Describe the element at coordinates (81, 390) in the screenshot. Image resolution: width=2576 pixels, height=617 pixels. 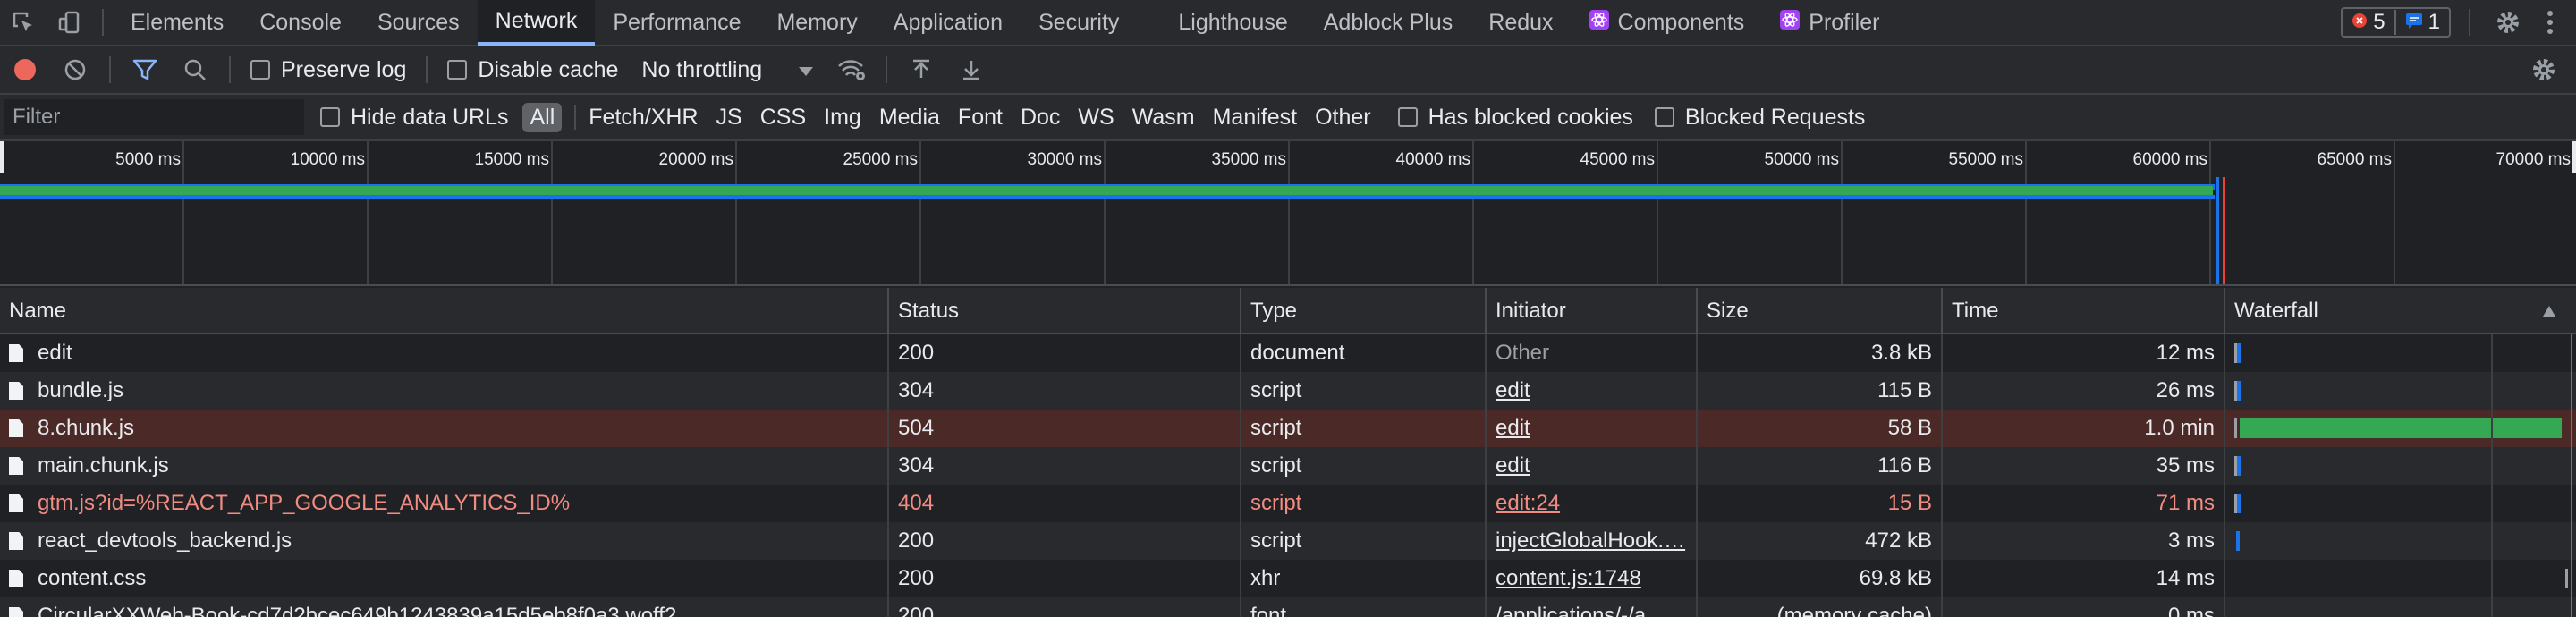
I see `request-name: bundle.js` at that location.